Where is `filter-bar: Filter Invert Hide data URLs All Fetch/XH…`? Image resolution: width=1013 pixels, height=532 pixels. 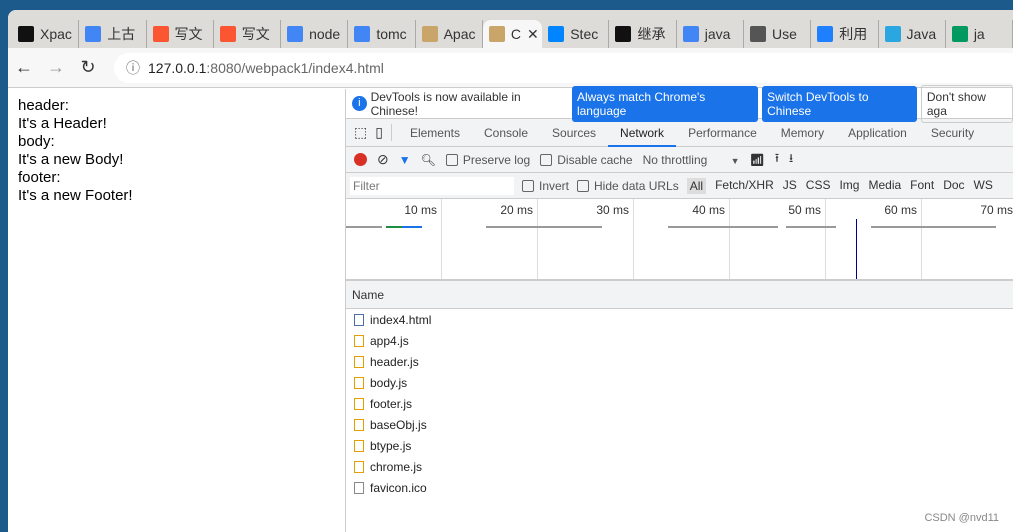
filter-bar: Filter Invert Hide data URLs All Fetch/XH… is located at coordinates (679, 186).